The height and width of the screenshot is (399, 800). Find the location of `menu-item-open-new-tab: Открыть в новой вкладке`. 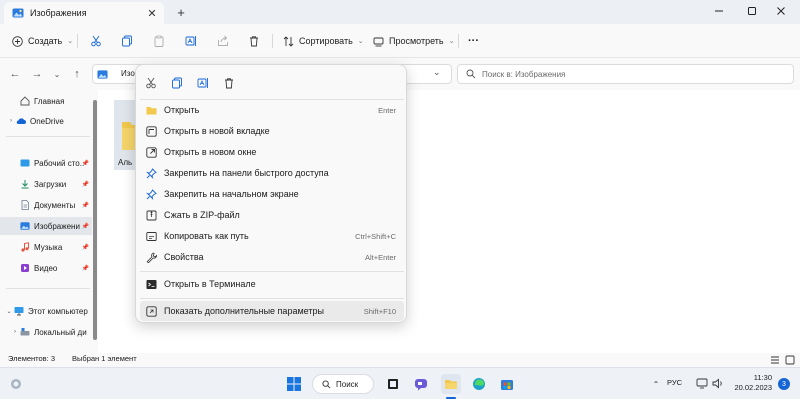

menu-item-open-new-tab: Открыть в новой вкладке is located at coordinates (272, 131).